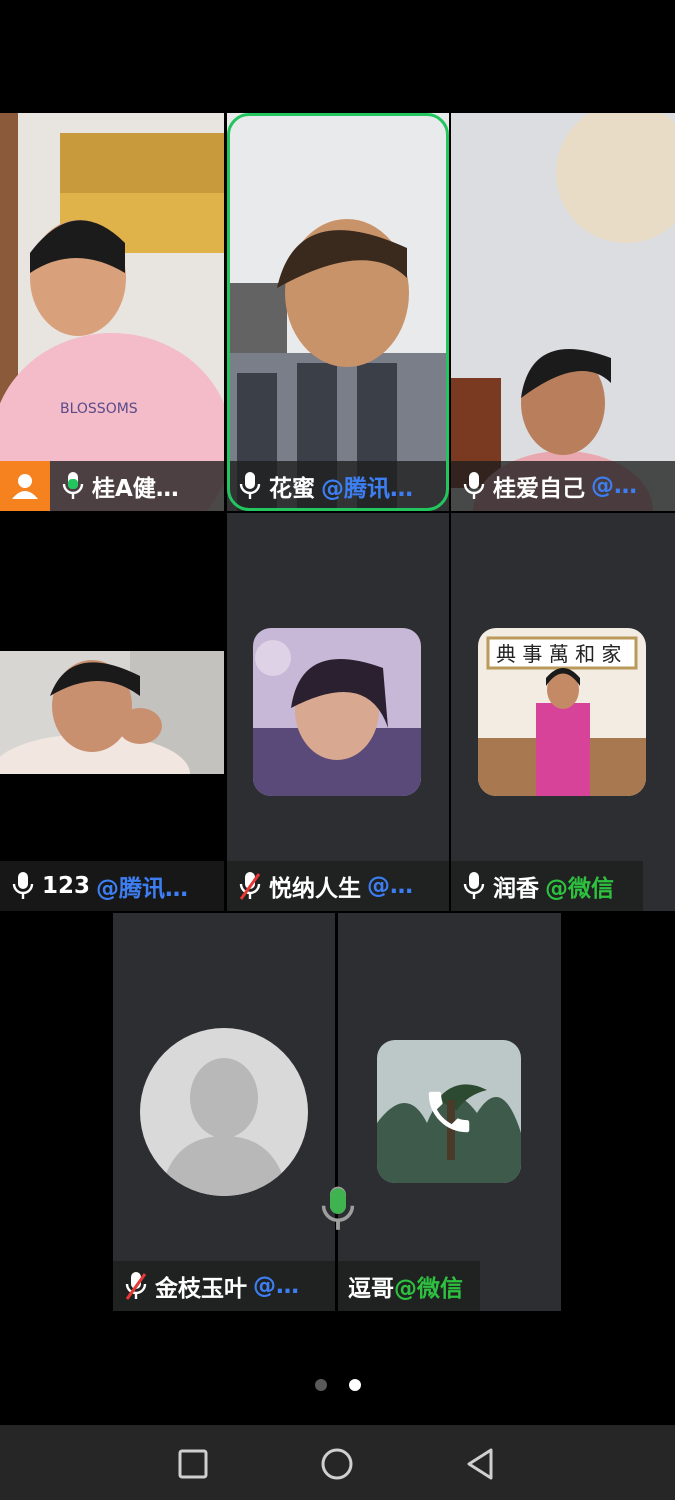 The image size is (675, 1500). I want to click on system-navigation-bar, so click(337, 1462).